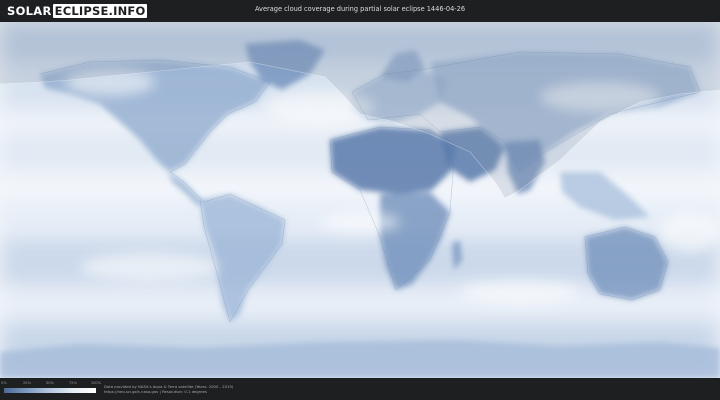 This screenshot has height=400, width=720. What do you see at coordinates (27, 383) in the screenshot?
I see `legend-tick-25: 25%` at bounding box center [27, 383].